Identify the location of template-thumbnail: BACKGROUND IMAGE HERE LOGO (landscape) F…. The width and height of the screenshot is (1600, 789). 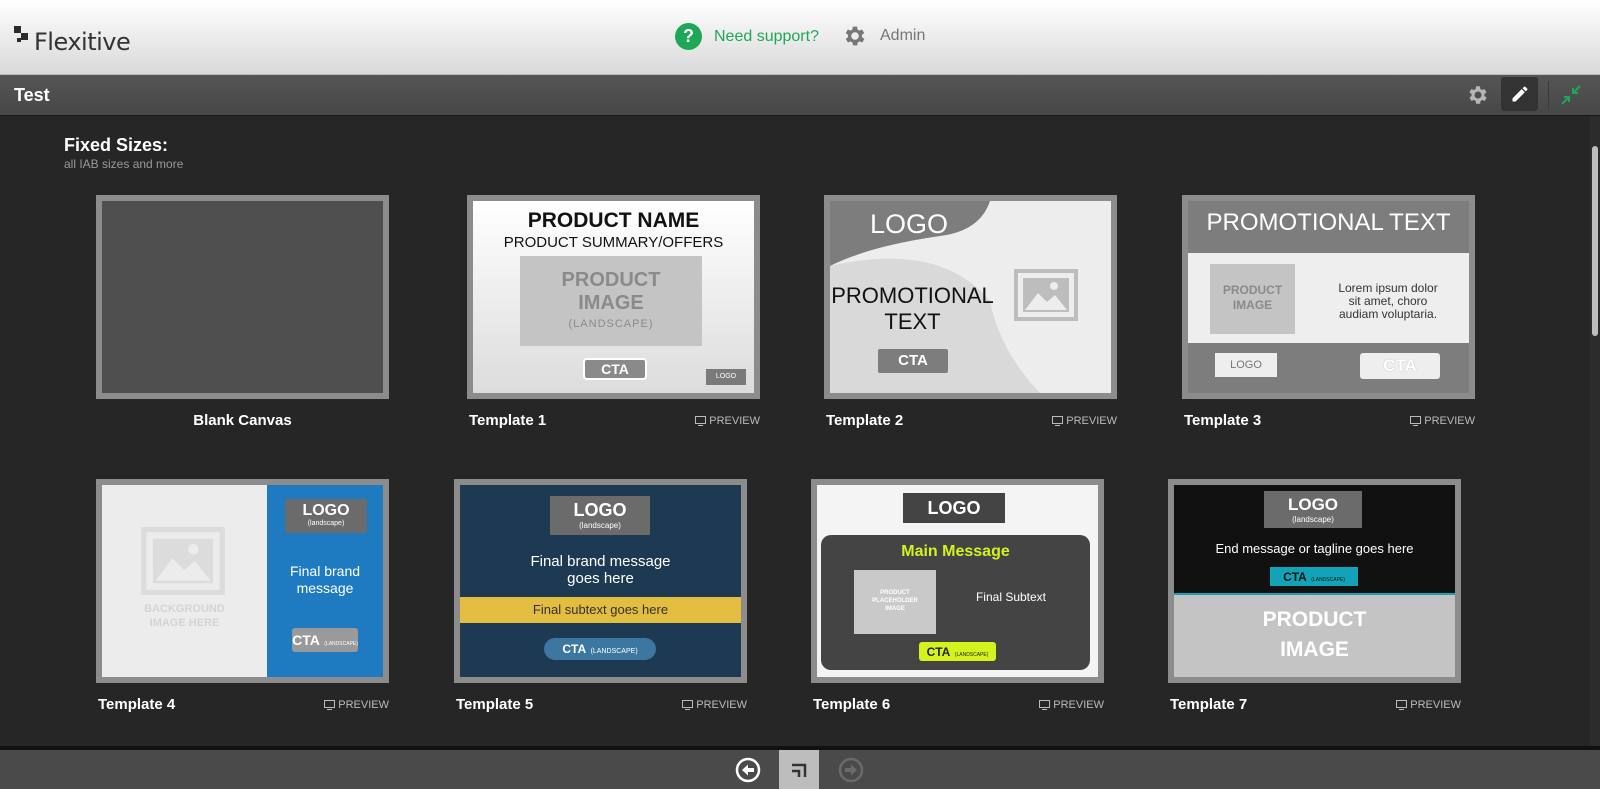
(242, 581).